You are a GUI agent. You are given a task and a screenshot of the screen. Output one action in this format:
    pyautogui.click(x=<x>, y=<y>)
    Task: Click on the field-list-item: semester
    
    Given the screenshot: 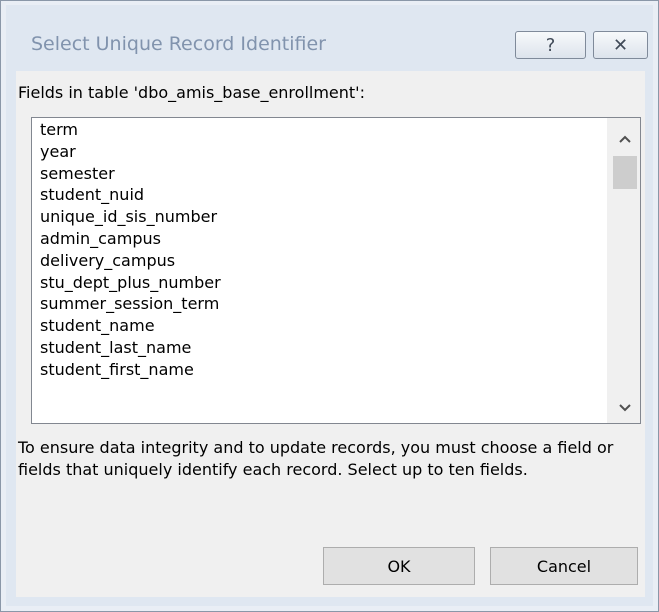 What is the action you would take?
    pyautogui.click(x=319, y=174)
    